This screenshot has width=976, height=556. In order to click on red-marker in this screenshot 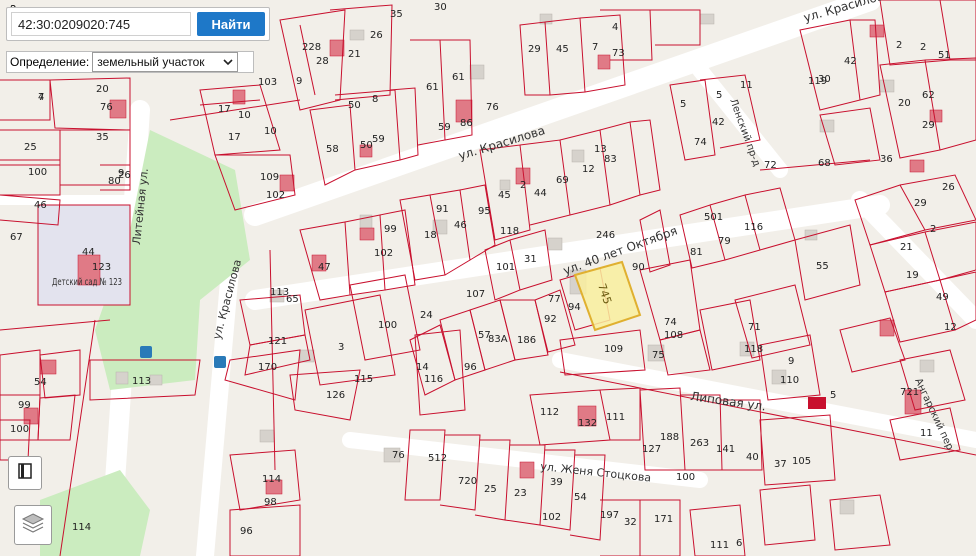, I will do `click(817, 403)`.